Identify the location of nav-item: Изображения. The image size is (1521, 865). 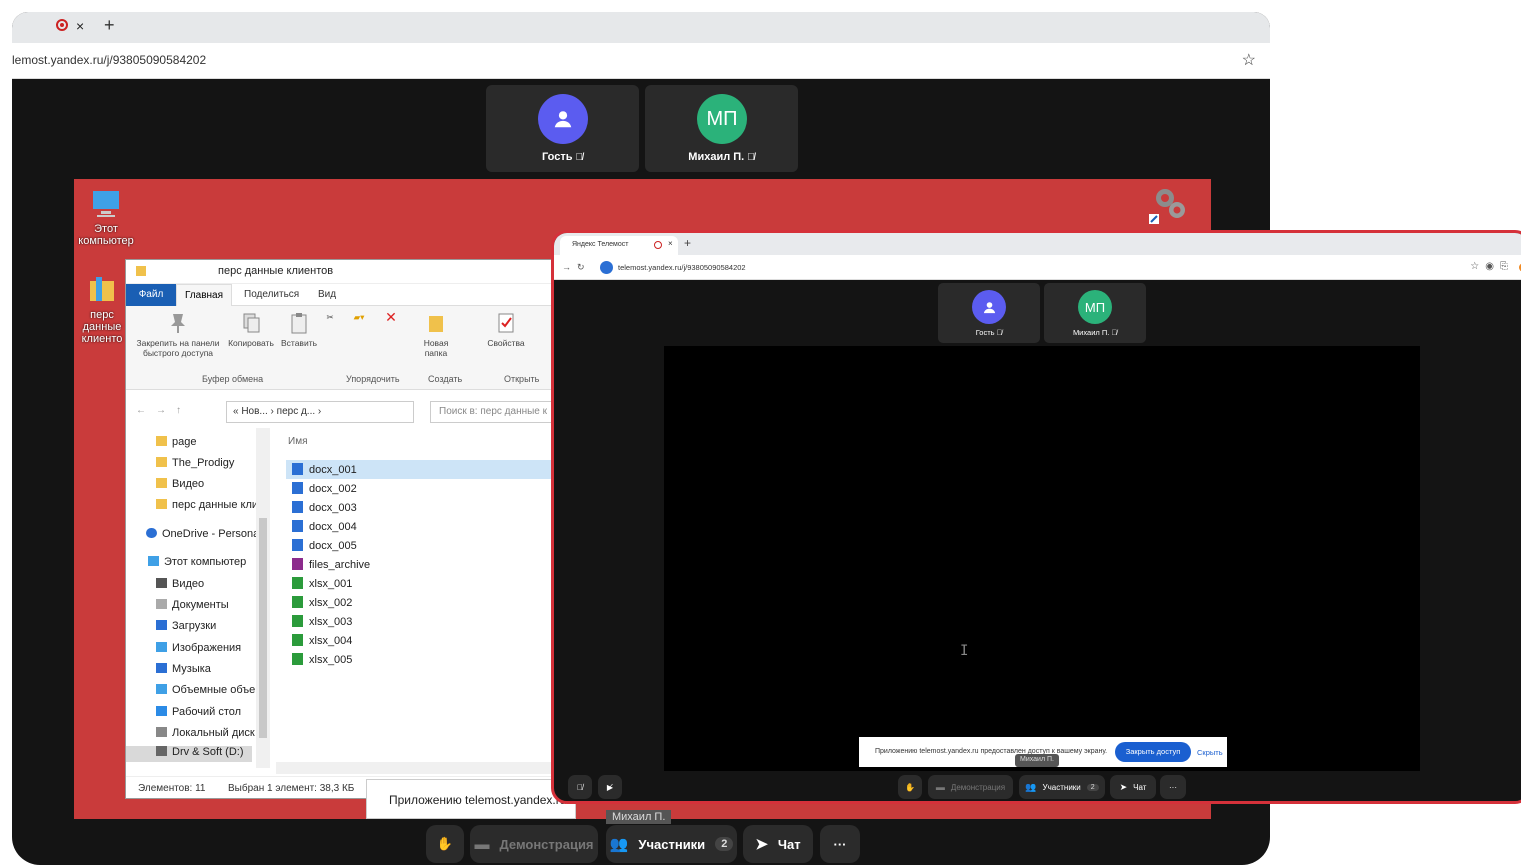
(198, 650).